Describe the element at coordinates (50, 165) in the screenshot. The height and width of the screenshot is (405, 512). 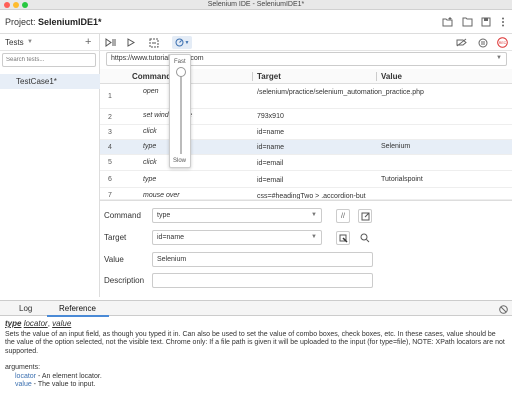
I see `tests-sidebar: Tests ▼ + TestCase1*` at that location.